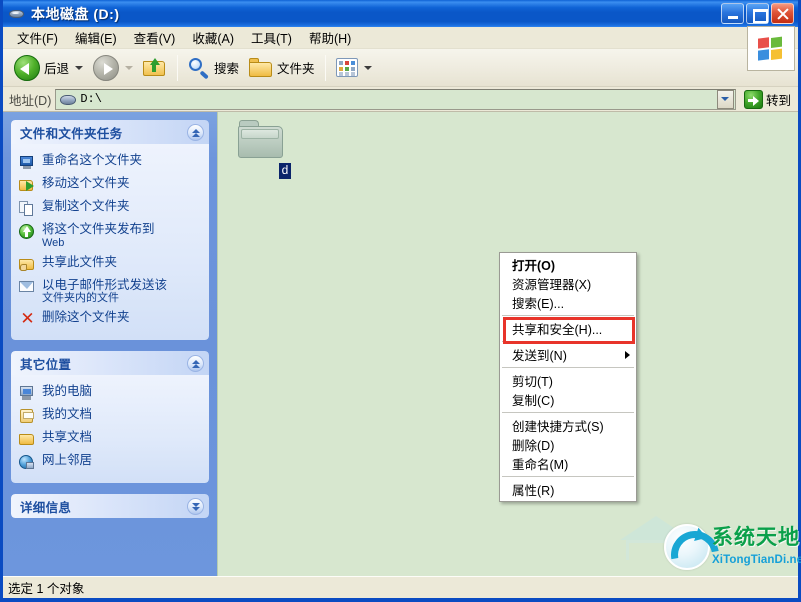 The width and height of the screenshot is (801, 602). What do you see at coordinates (27, 67) in the screenshot?
I see `back-arrow-icon` at bounding box center [27, 67].